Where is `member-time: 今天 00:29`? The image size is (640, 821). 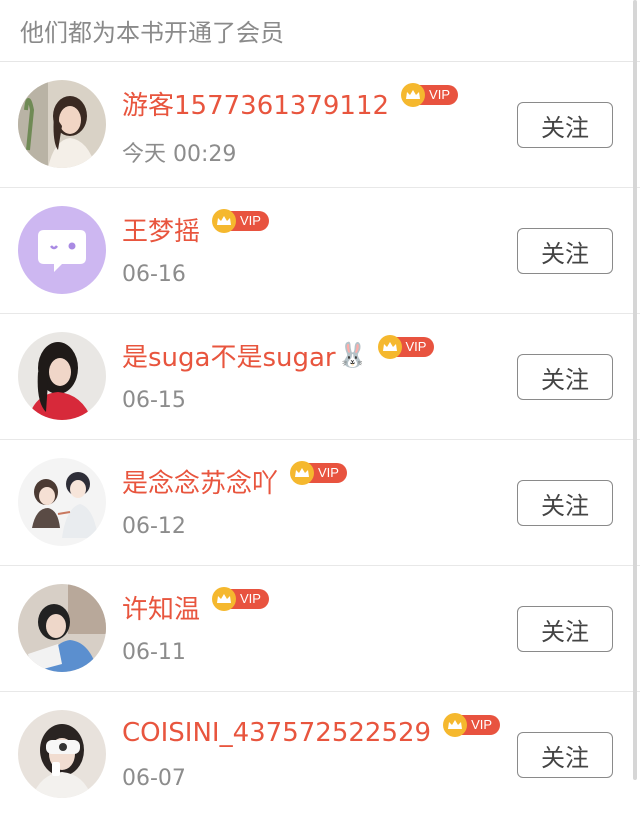
member-time: 今天 00:29 is located at coordinates (179, 154).